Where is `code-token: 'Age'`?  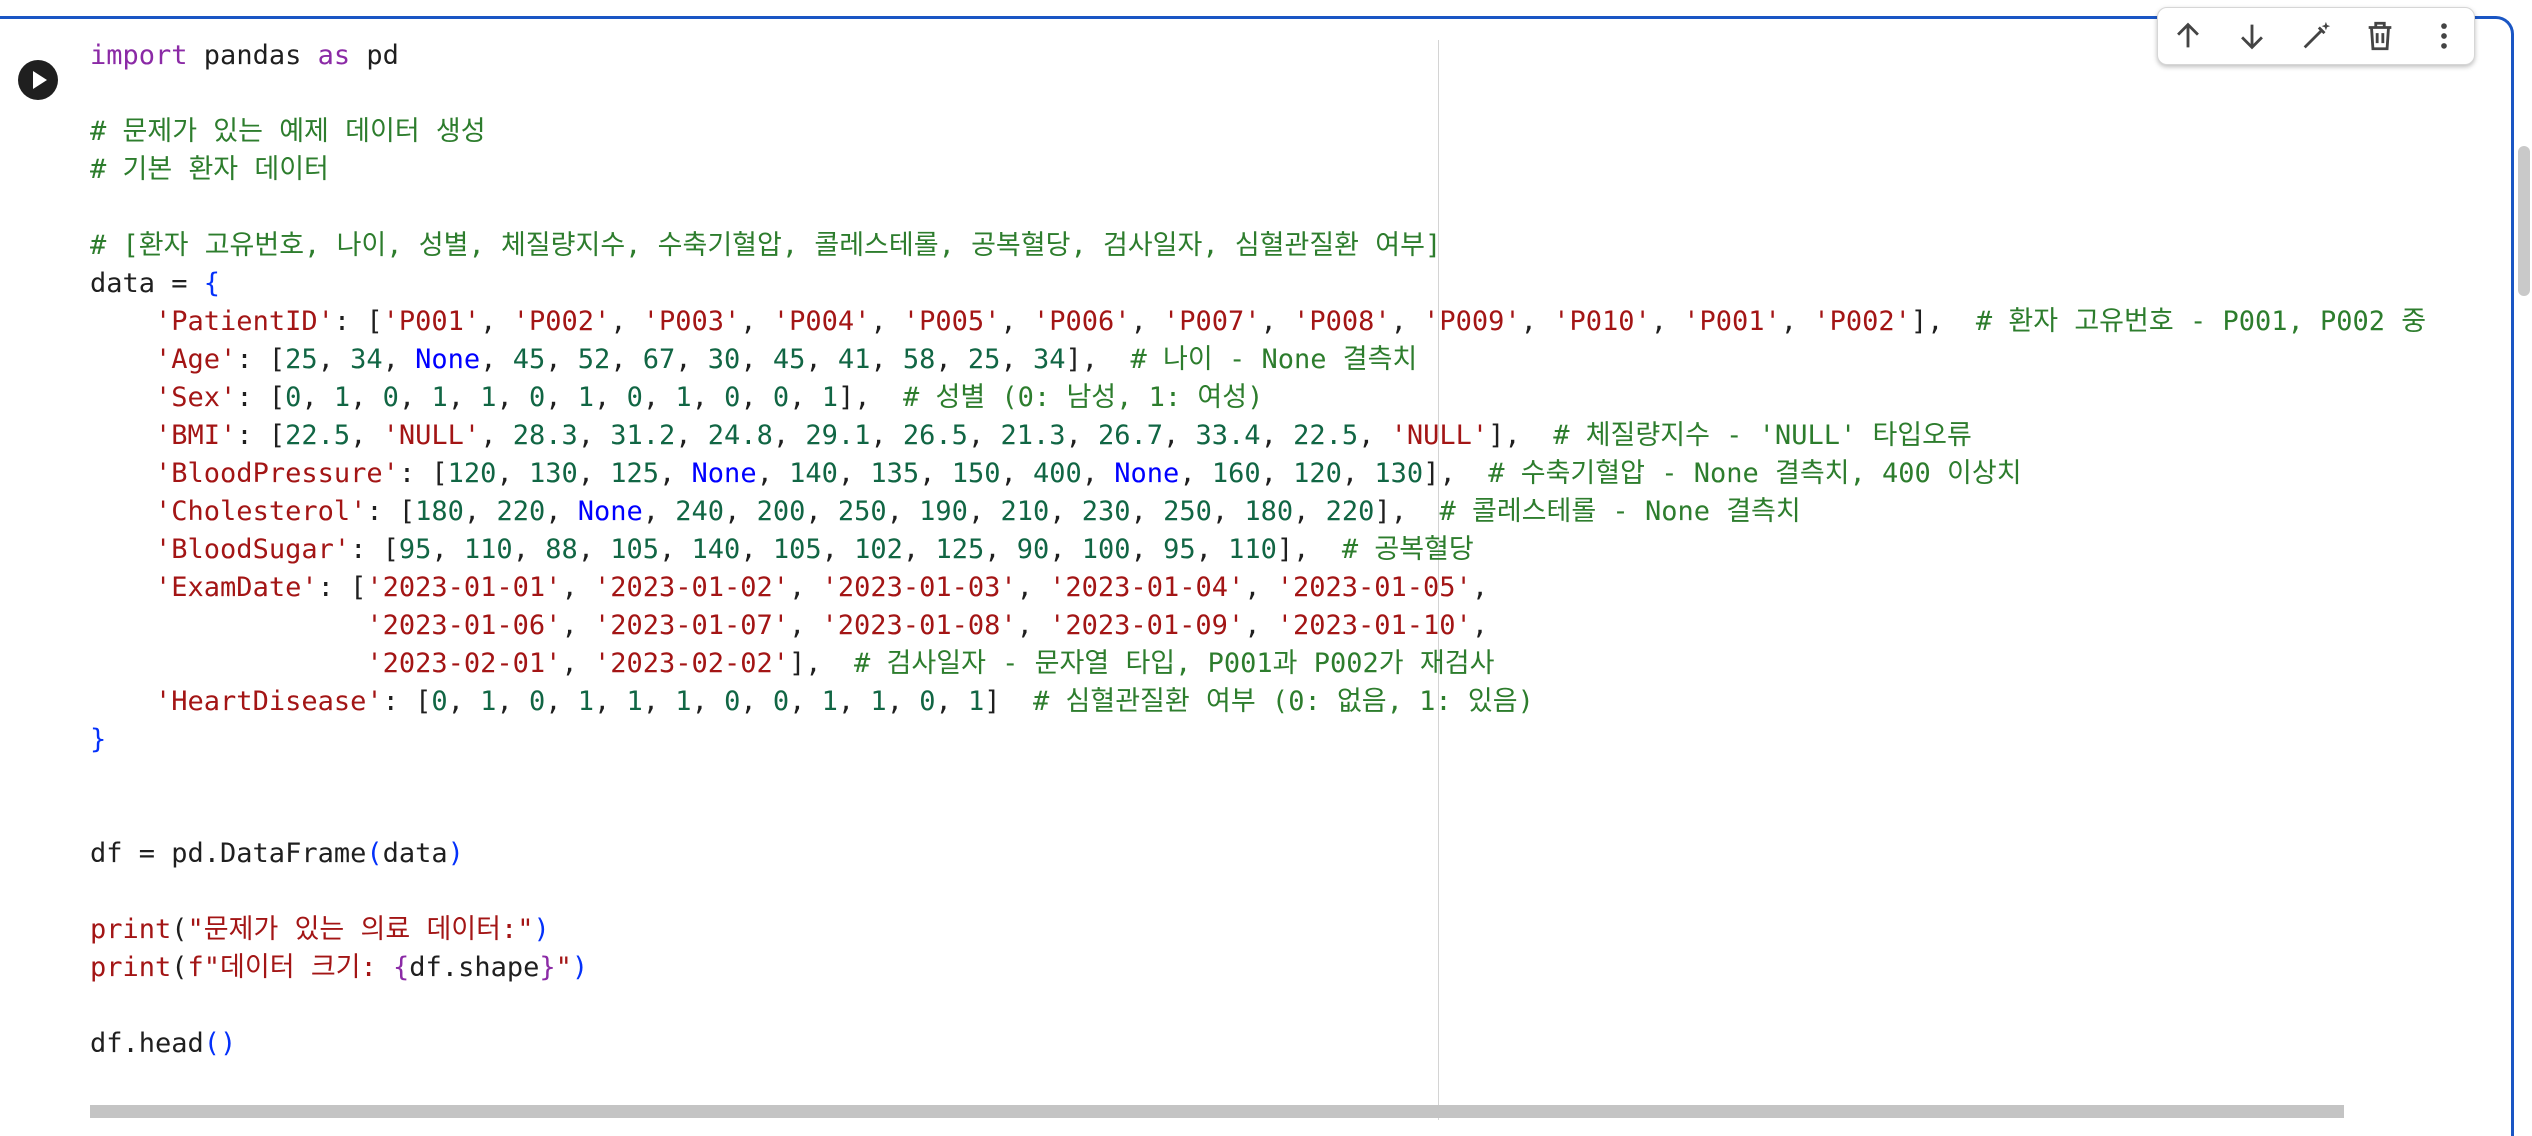 code-token: 'Age' is located at coordinates (196, 359).